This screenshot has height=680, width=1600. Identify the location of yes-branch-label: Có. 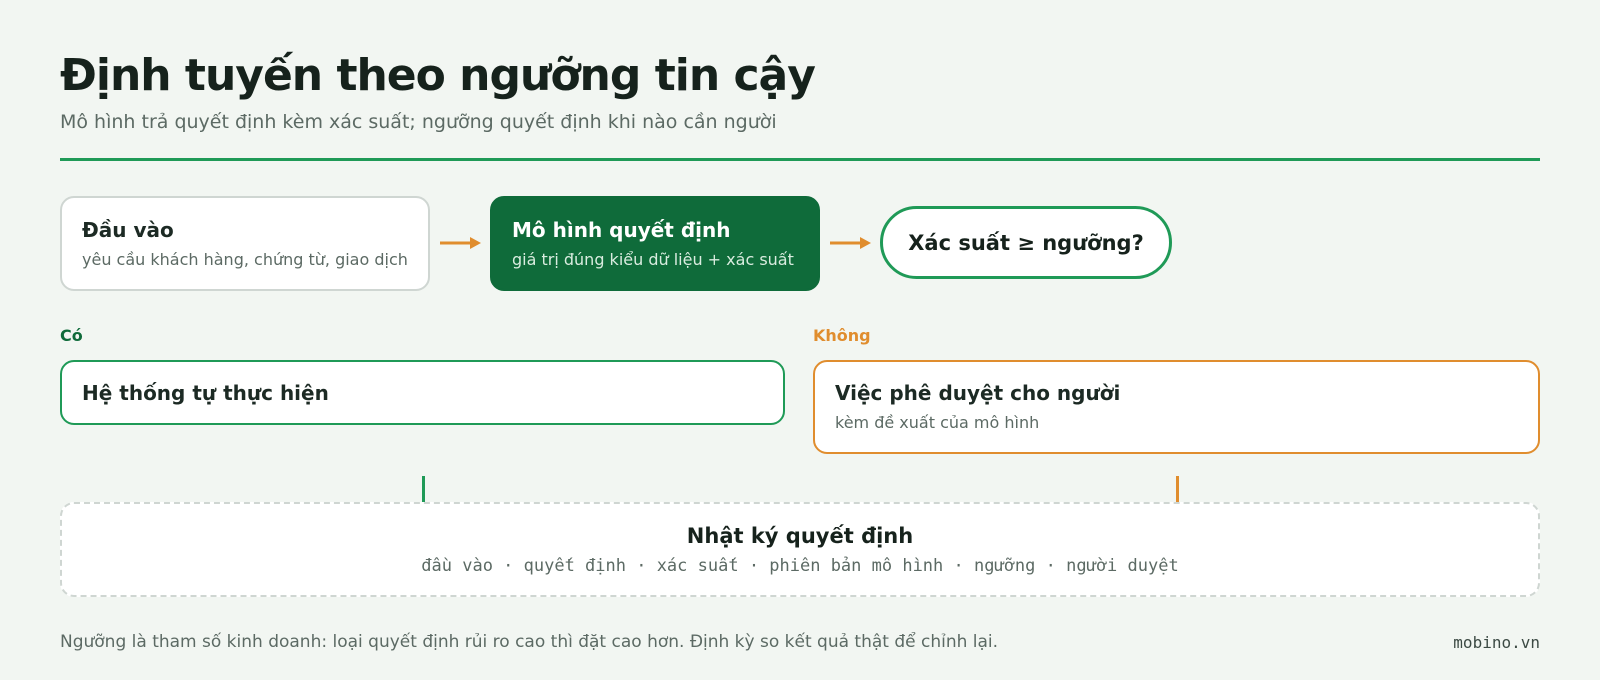
(71, 335).